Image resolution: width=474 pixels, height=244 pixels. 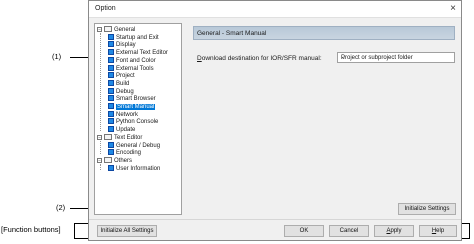 I want to click on tree-item-label: General, so click(x=125, y=30).